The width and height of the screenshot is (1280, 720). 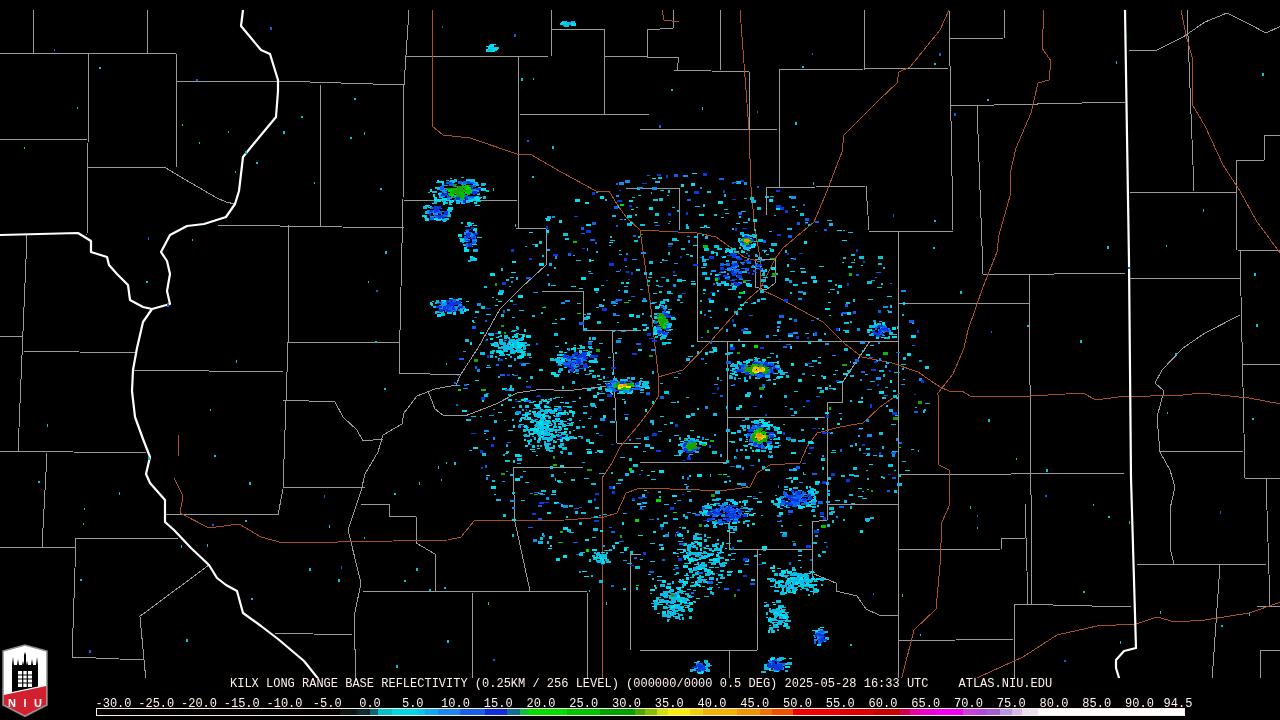 What do you see at coordinates (1005, 684) in the screenshot?
I see `website-text: ATLAS.NIU.EDU` at bounding box center [1005, 684].